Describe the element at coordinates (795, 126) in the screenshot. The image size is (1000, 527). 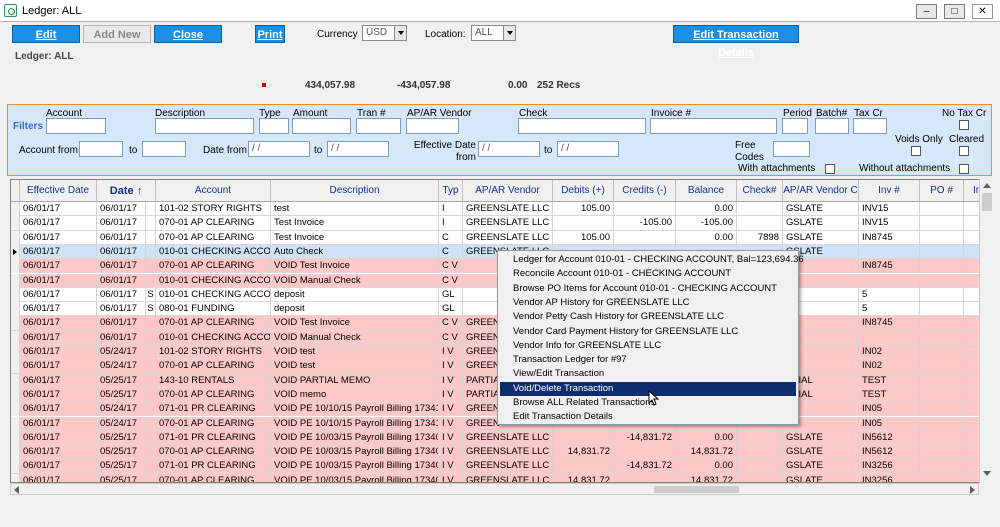
I see `period-filter-input` at that location.